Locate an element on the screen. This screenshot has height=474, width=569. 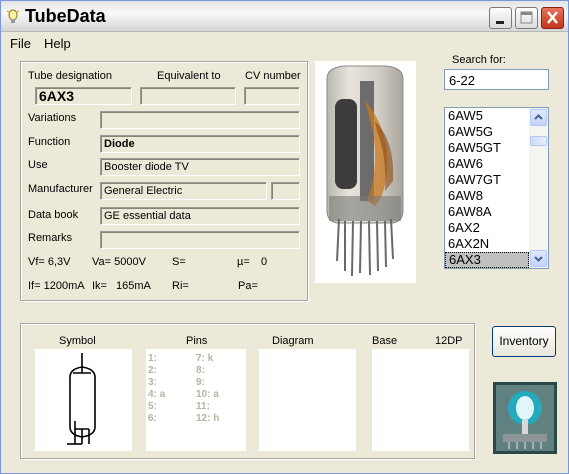
tube-logo-image is located at coordinates (525, 418).